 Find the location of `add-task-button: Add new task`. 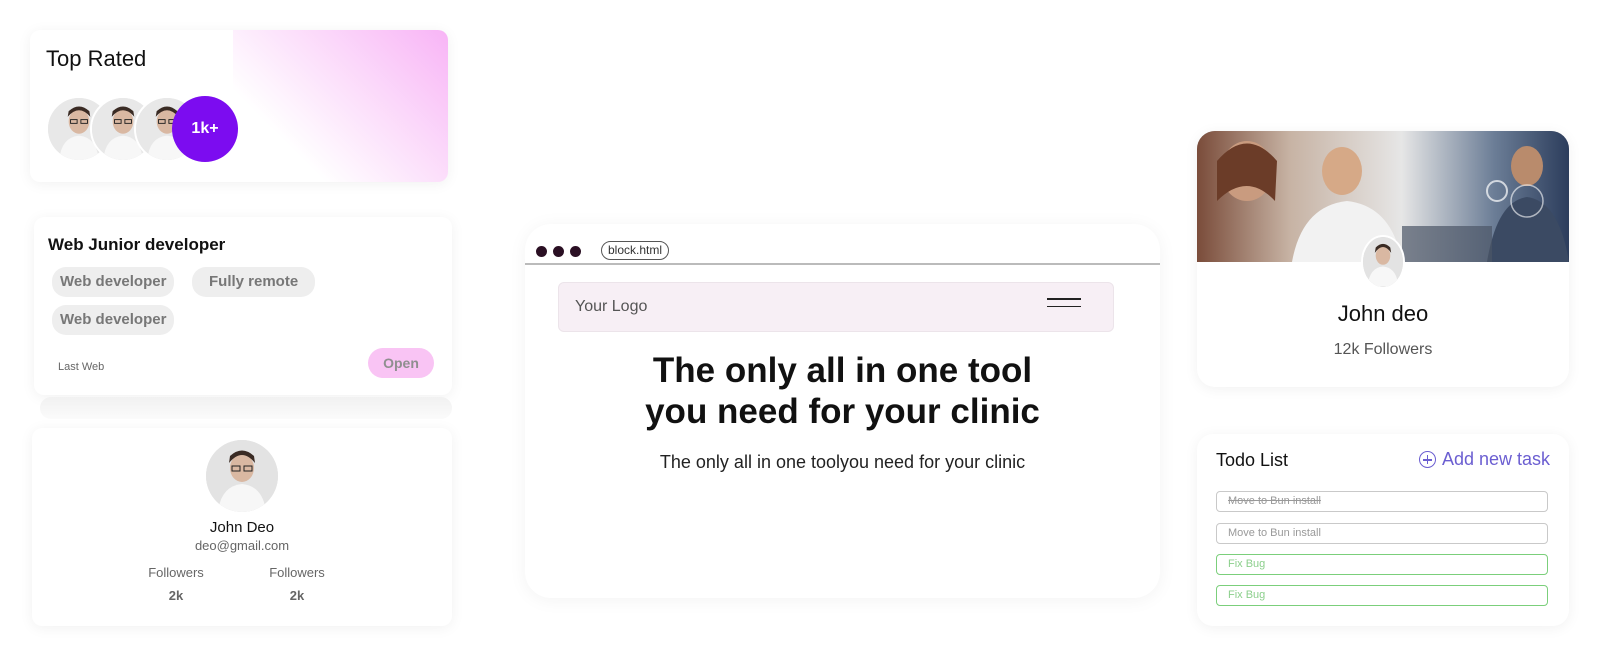

add-task-button: Add new task is located at coordinates (1484, 459).